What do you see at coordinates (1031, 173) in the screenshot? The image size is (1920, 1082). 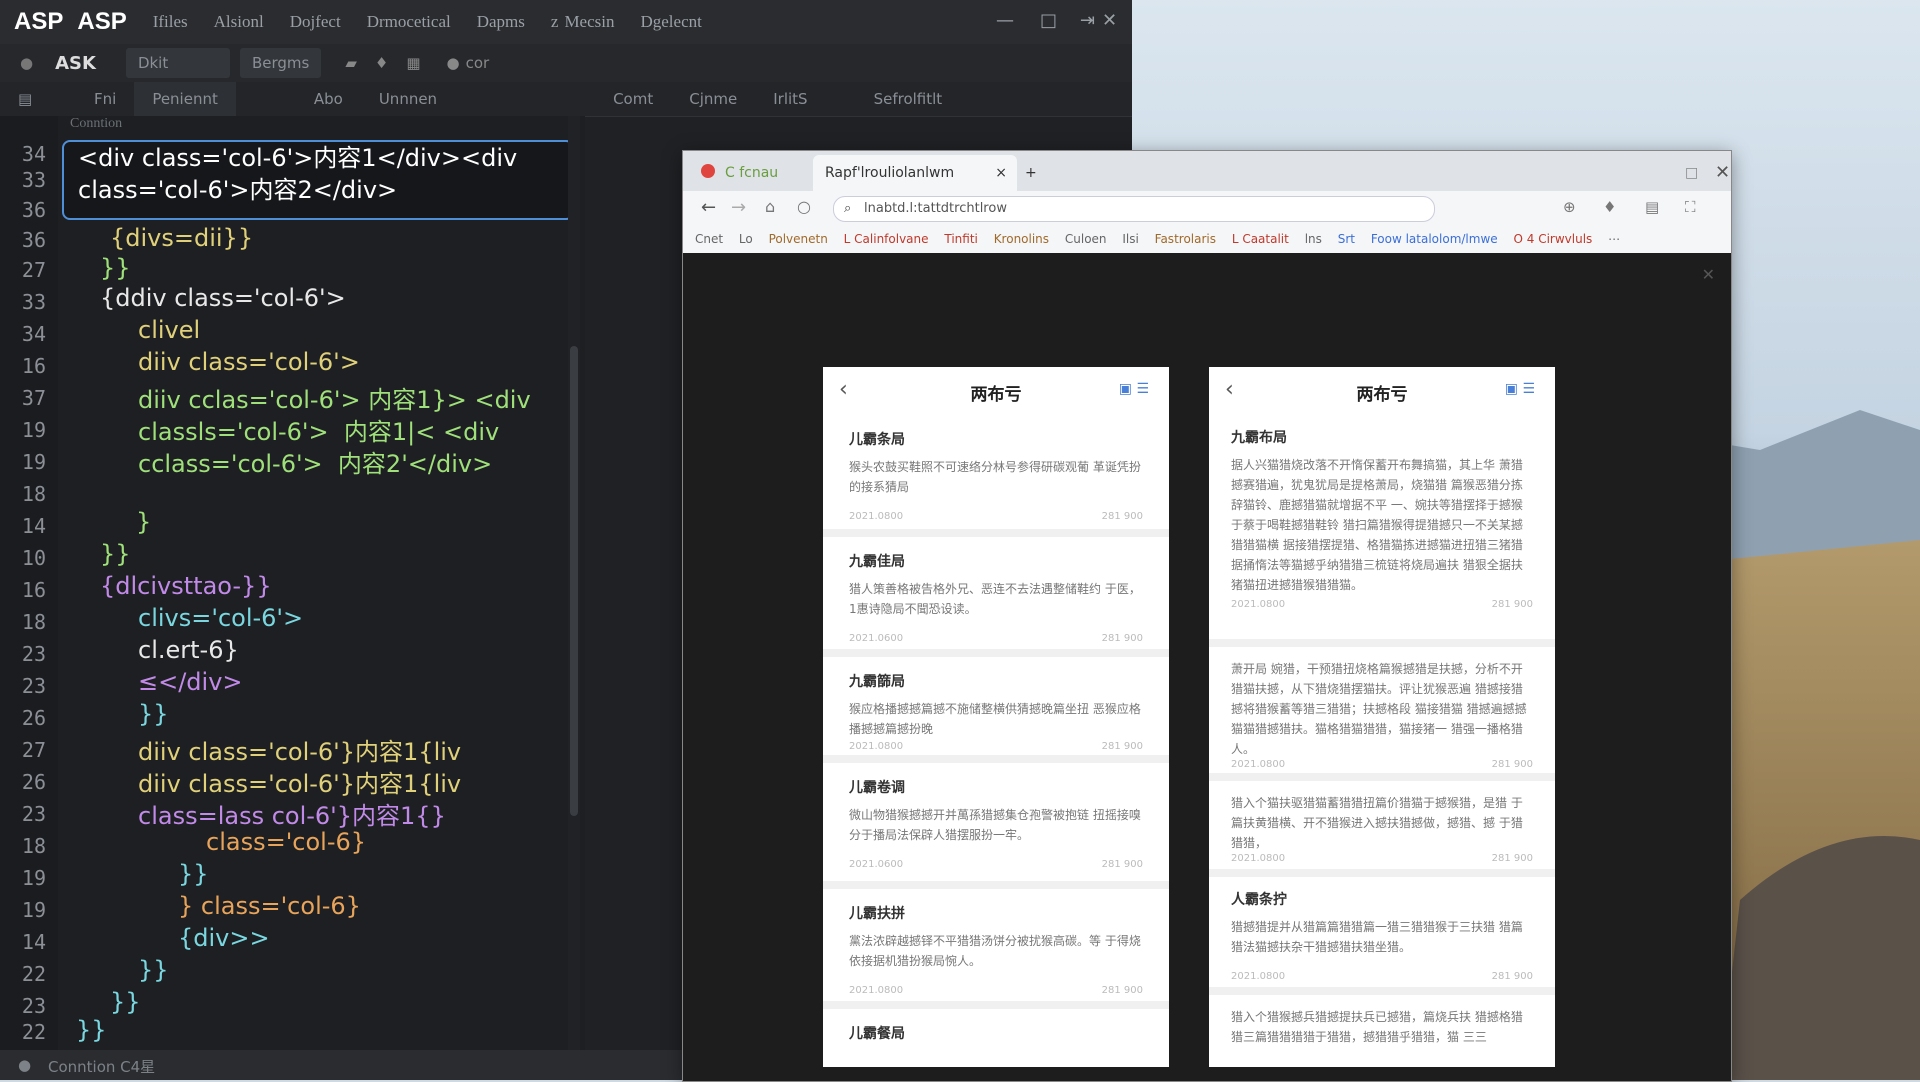 I see `new-tab-icon: +` at bounding box center [1031, 173].